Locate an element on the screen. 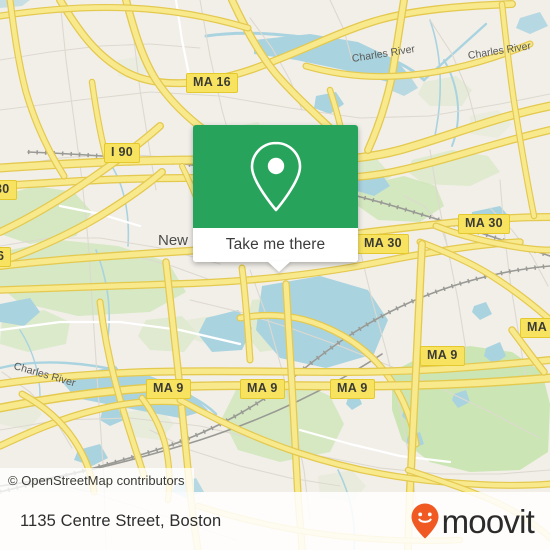  road-shield-i-90: I 90 is located at coordinates (122, 153).